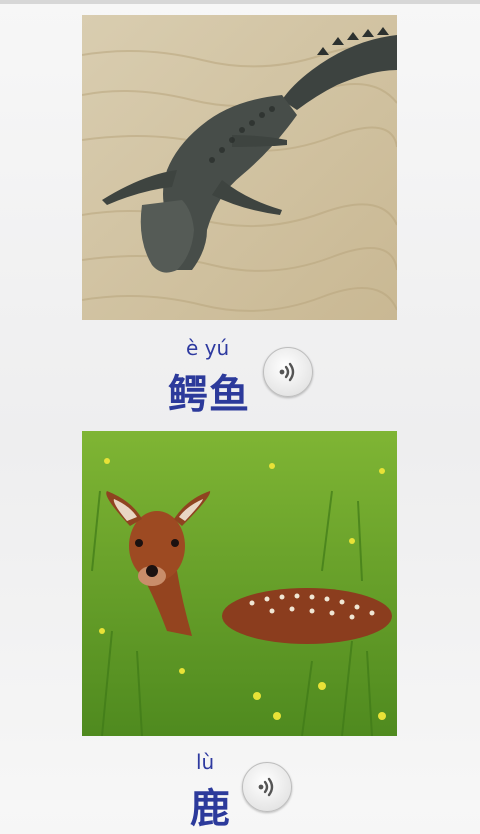 Image resolution: width=480 pixels, height=834 pixels. I want to click on pinyin-label: è yú, so click(208, 348).